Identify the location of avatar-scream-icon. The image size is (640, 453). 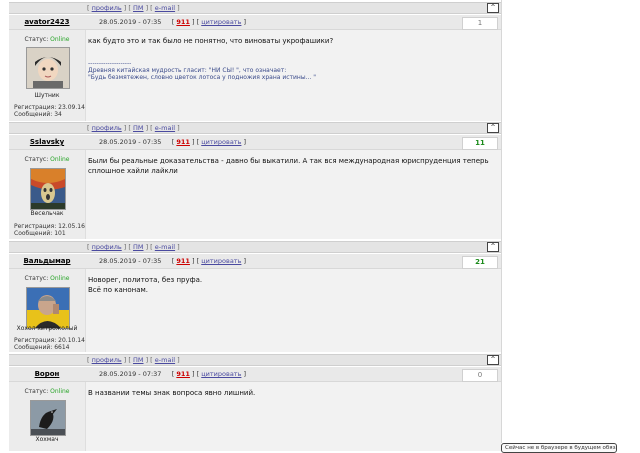
(48, 189).